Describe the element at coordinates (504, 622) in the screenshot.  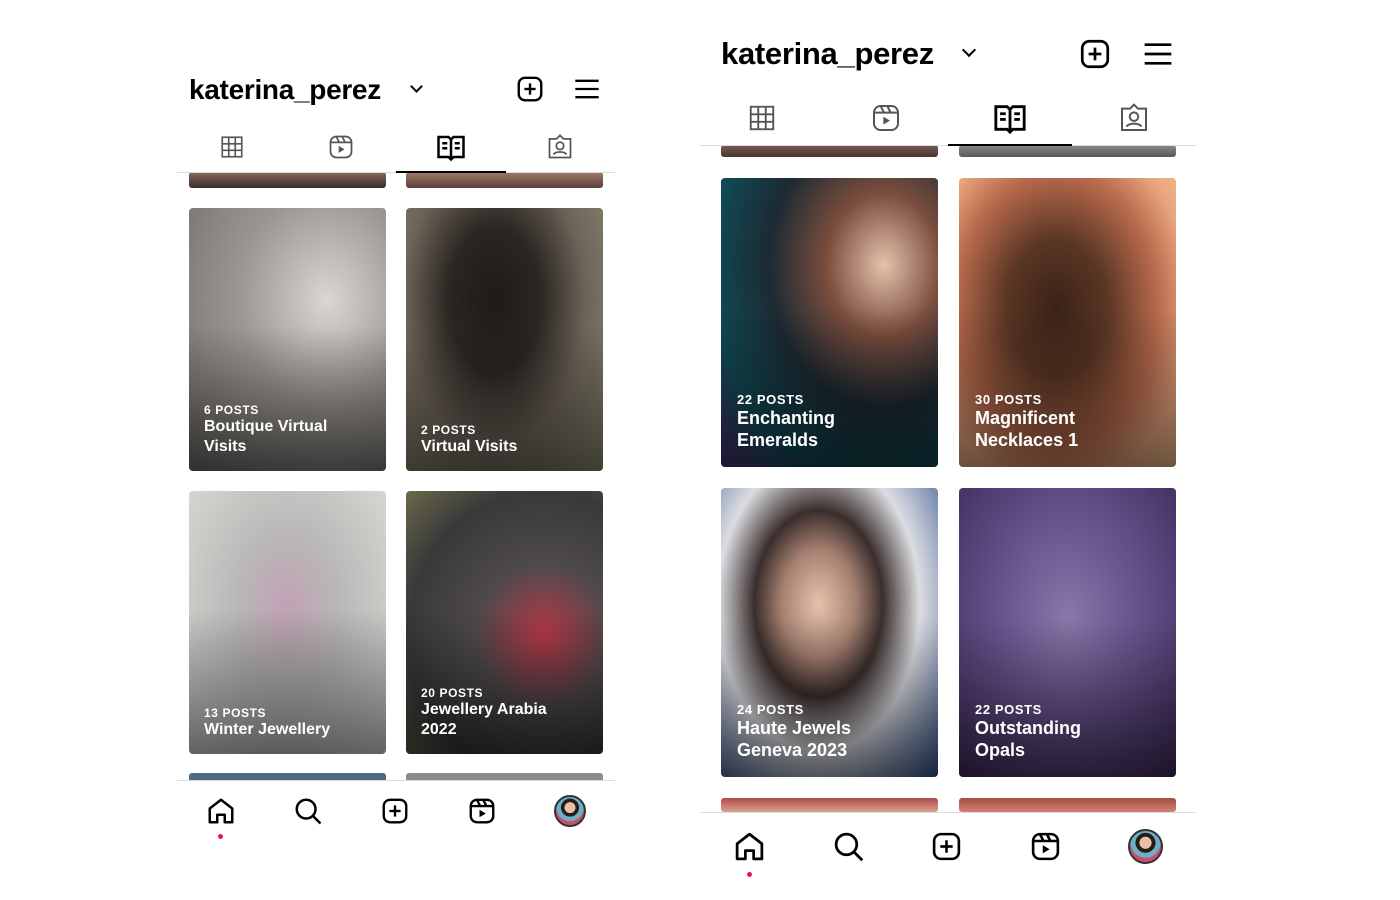
I see `guide-card: 20 POSTS Jewellery Arabia 2022` at that location.